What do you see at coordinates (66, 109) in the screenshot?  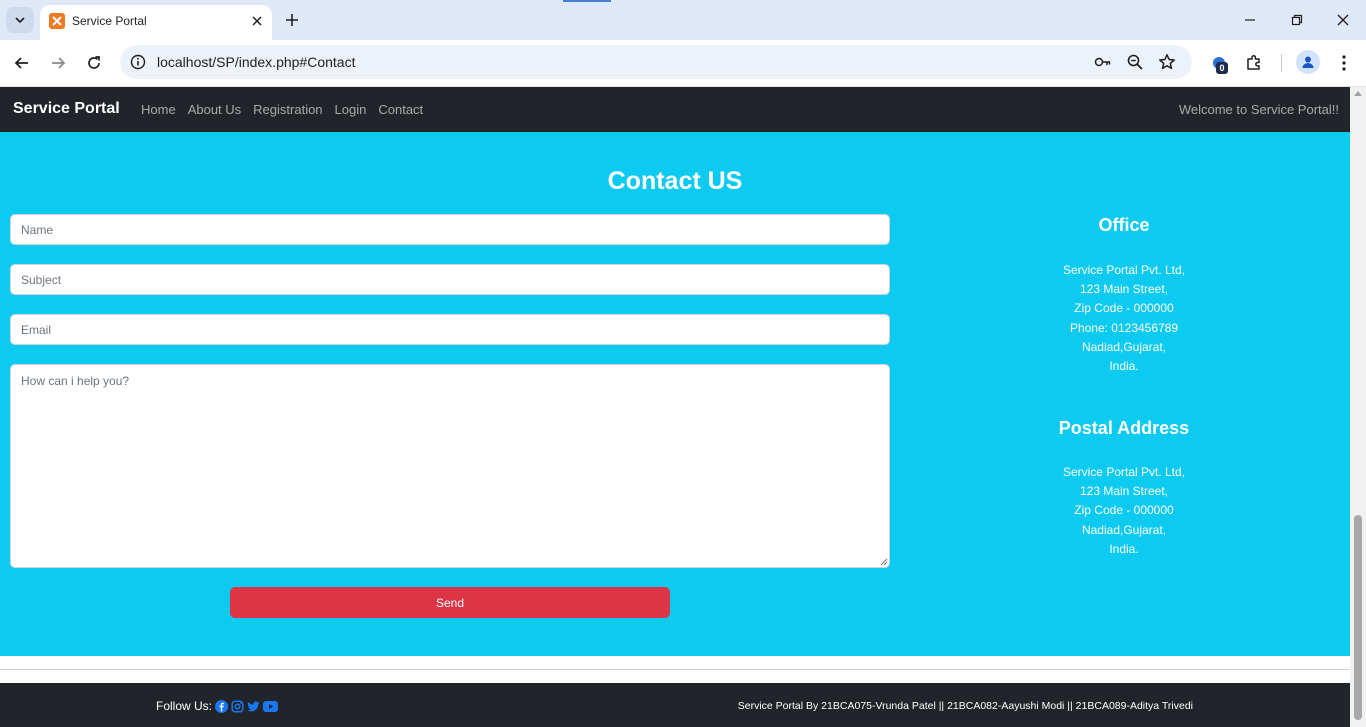 I see `navbar-brand: Service Portal` at bounding box center [66, 109].